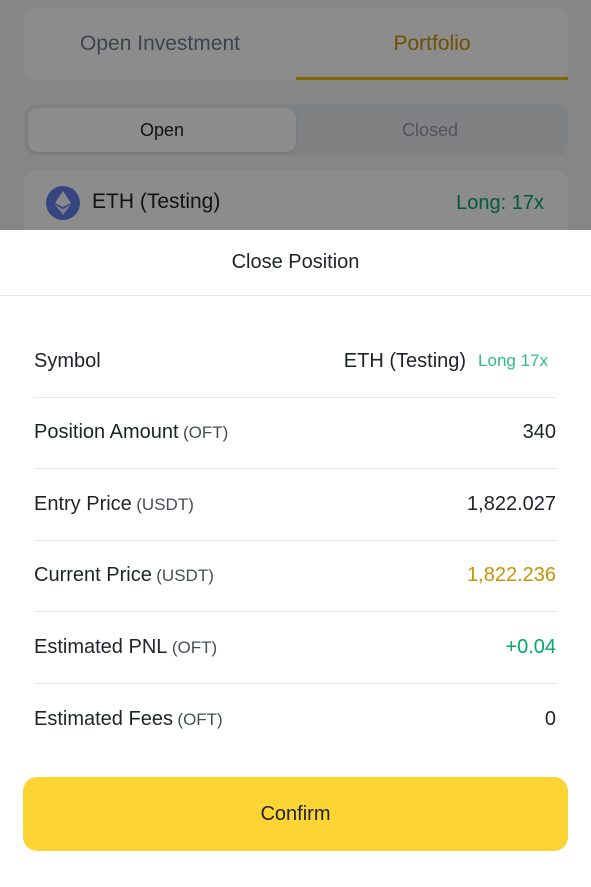  Describe the element at coordinates (165, 504) in the screenshot. I see `entry-price-unit: (USDT)` at that location.